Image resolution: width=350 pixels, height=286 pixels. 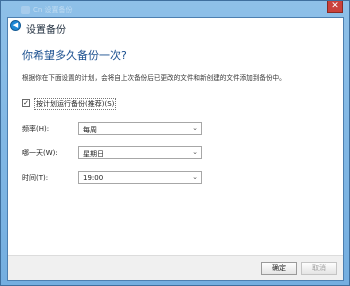 I want to click on background-window-title: Cn 设置备份, so click(x=53, y=10).